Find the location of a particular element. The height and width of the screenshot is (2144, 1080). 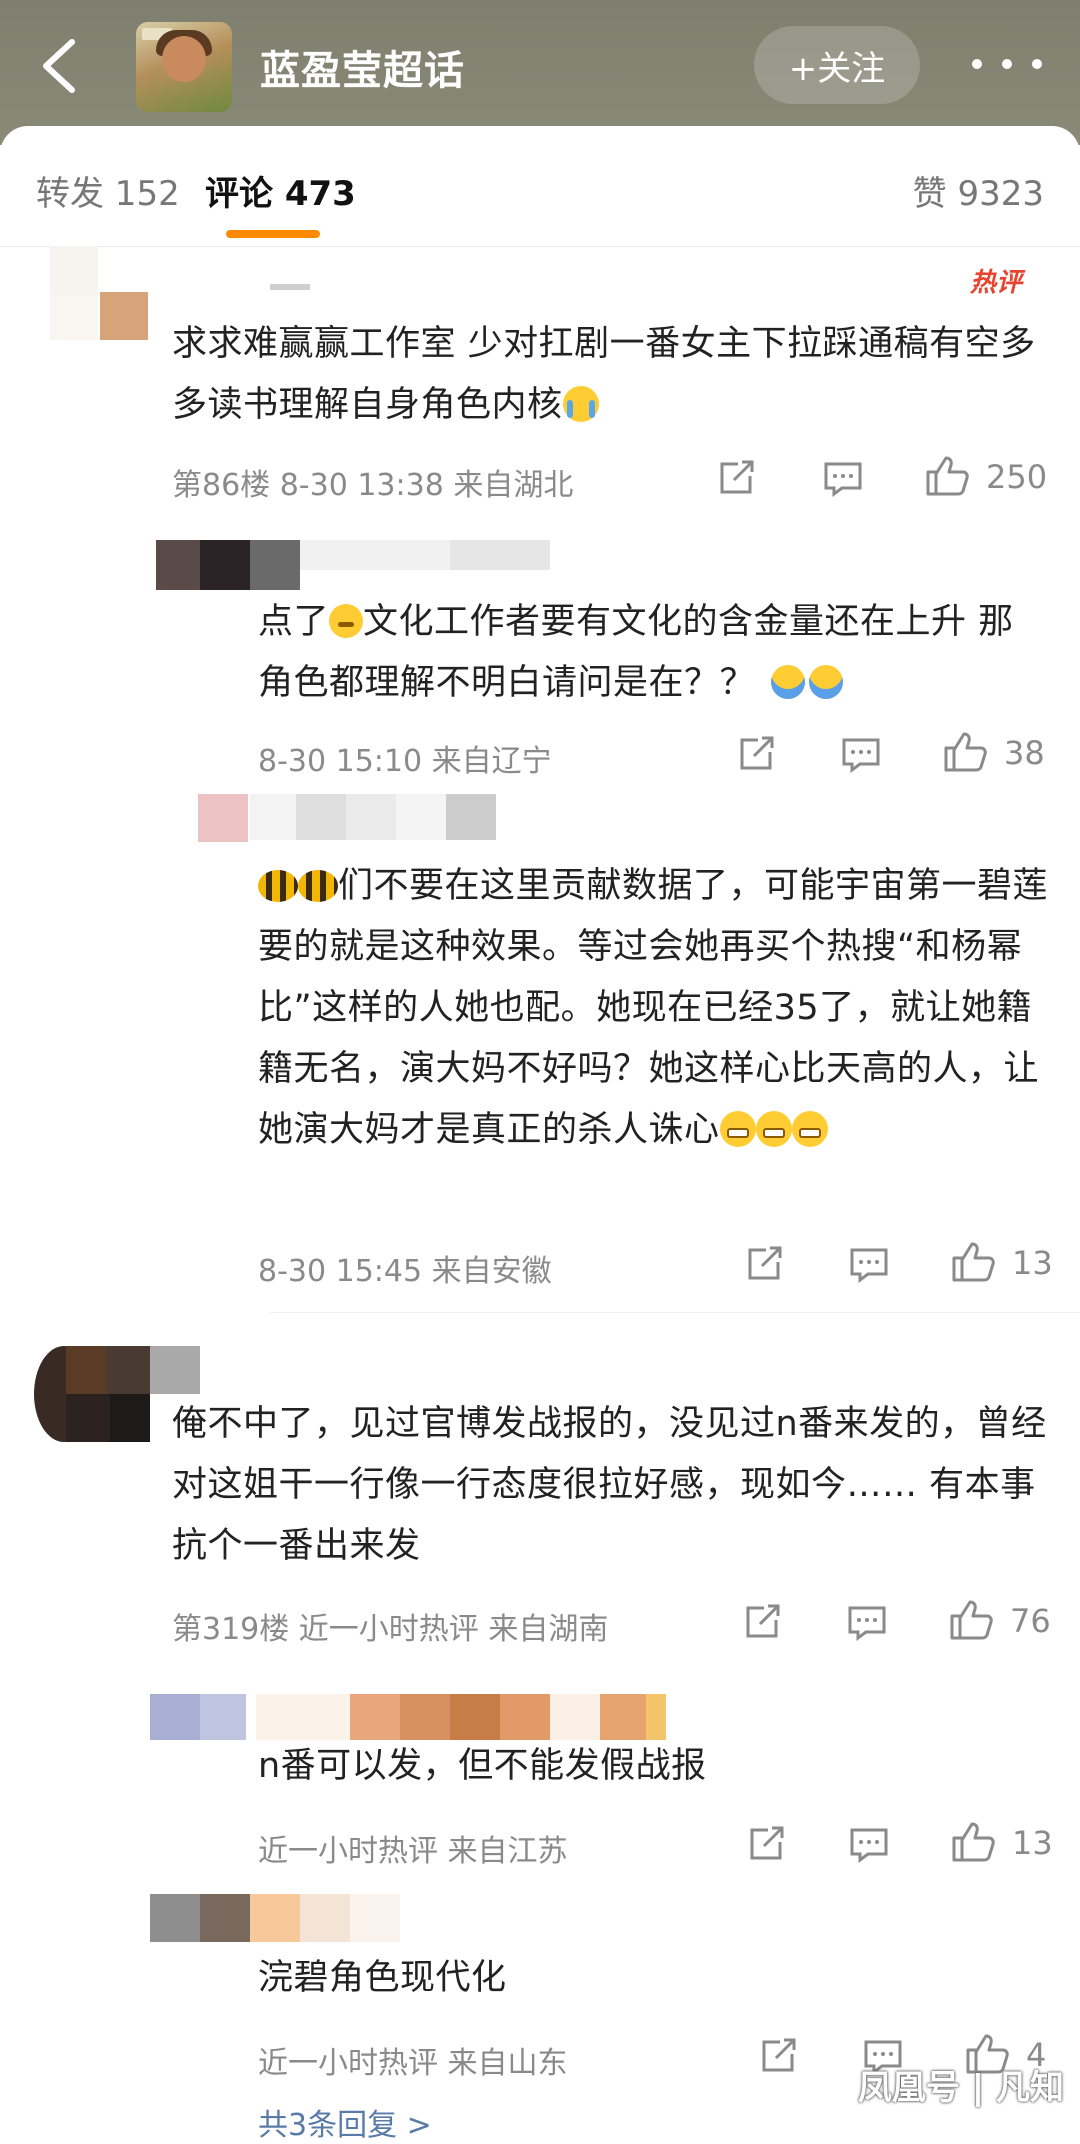

like-count: 250 is located at coordinates (1017, 477).